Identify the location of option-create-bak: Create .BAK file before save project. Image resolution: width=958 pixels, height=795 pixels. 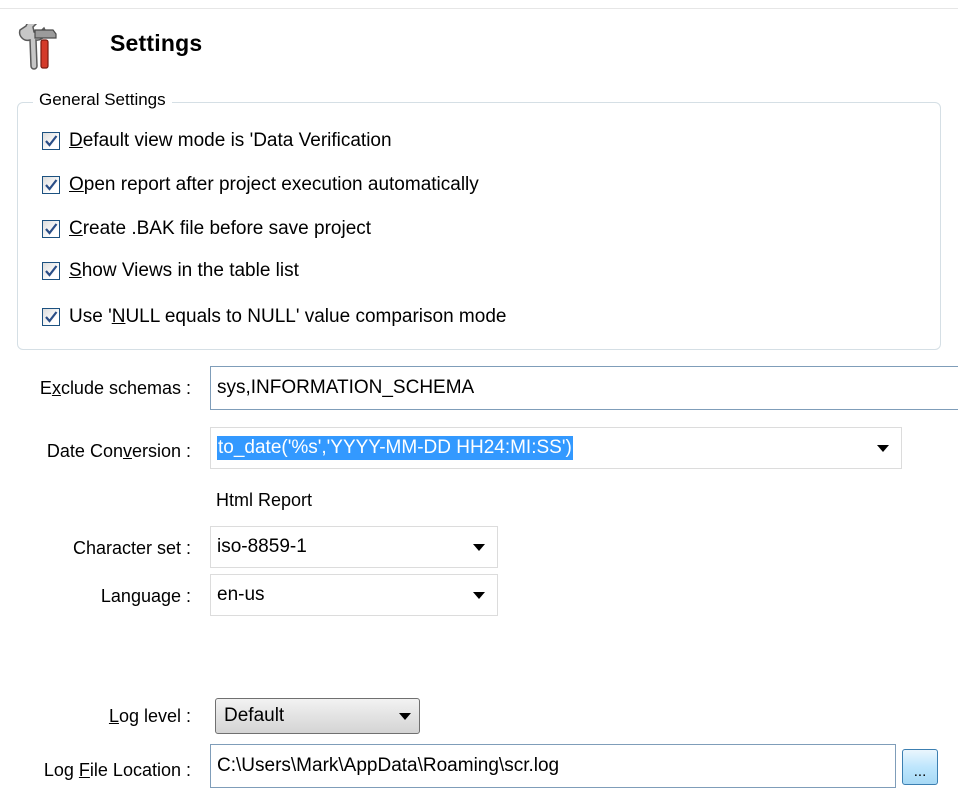
(206, 229).